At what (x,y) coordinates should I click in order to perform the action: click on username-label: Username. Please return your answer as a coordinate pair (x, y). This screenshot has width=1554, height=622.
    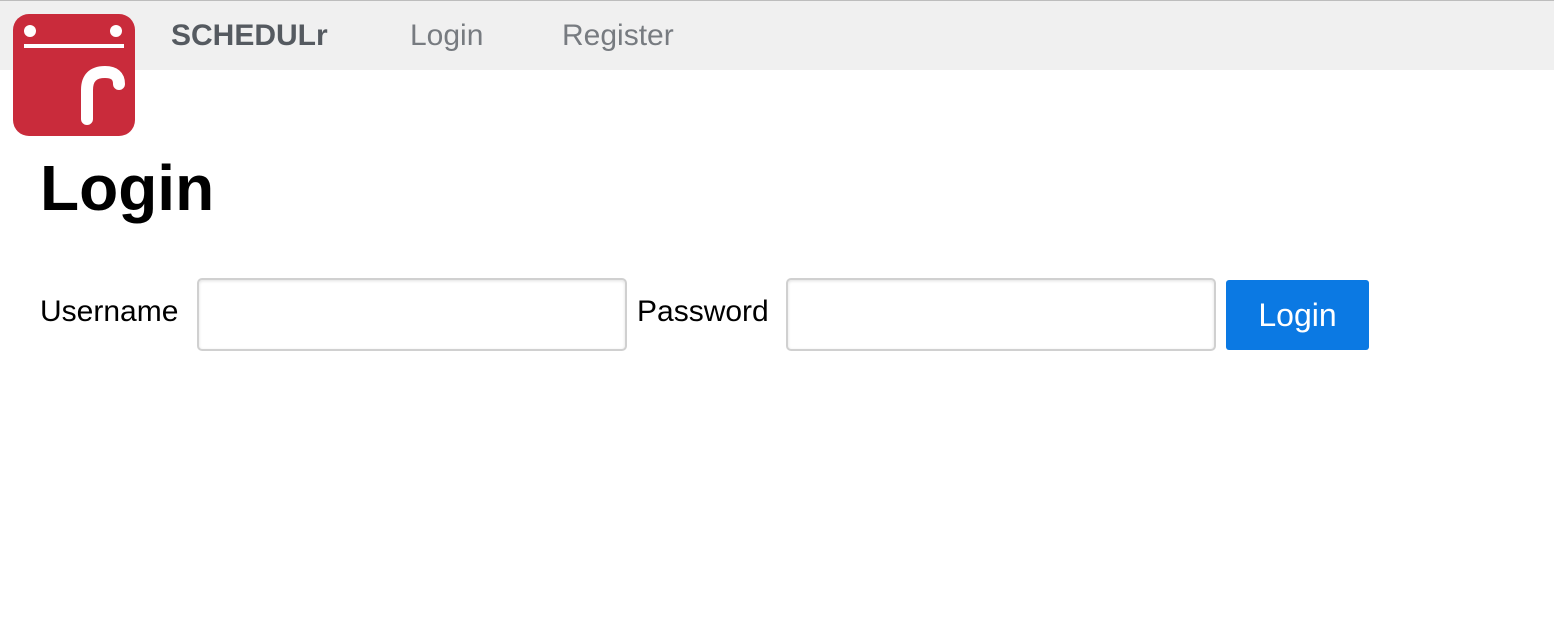
    Looking at the image, I should click on (109, 311).